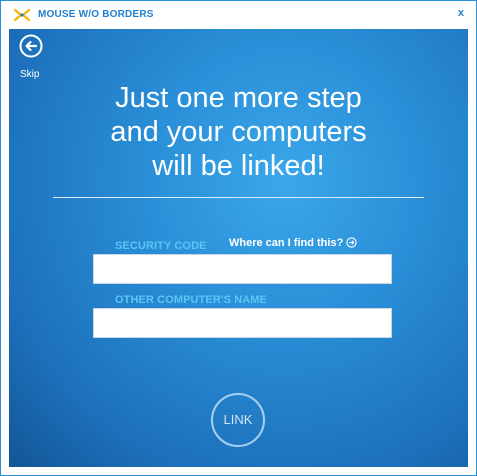 The width and height of the screenshot is (477, 476). What do you see at coordinates (238, 420) in the screenshot?
I see `link-button: LINK` at bounding box center [238, 420].